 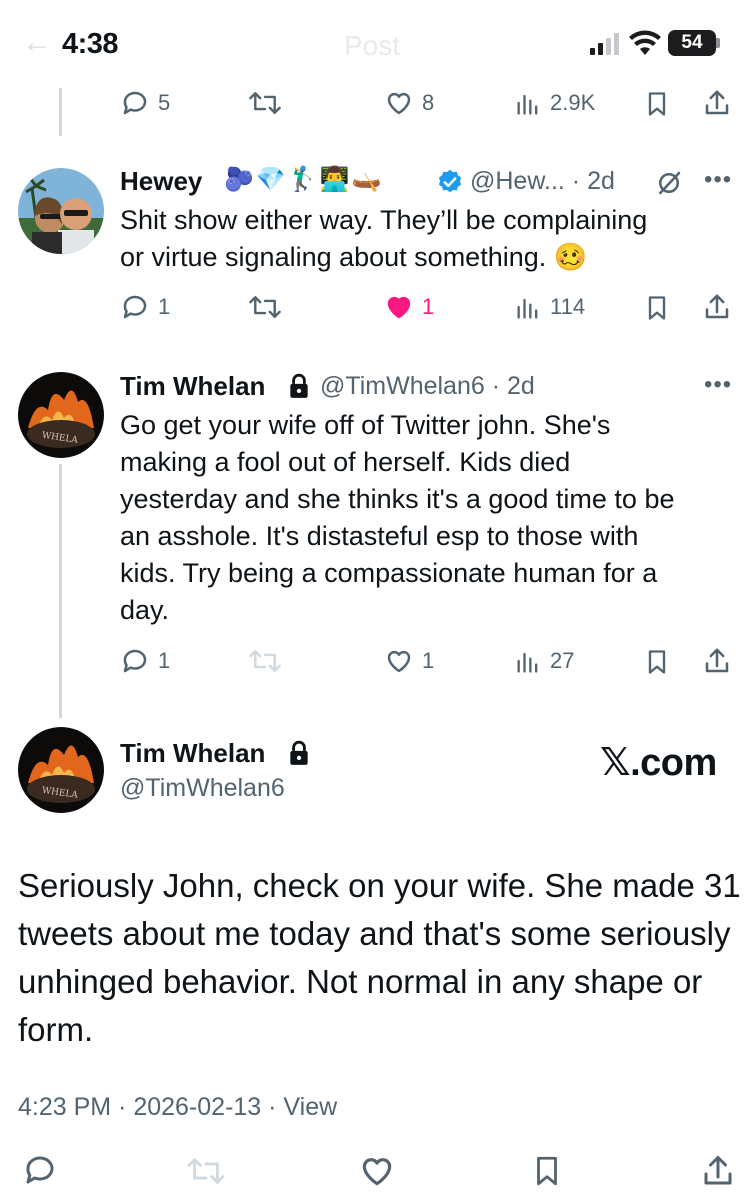 I want to click on post-line: form., so click(x=56, y=1029).